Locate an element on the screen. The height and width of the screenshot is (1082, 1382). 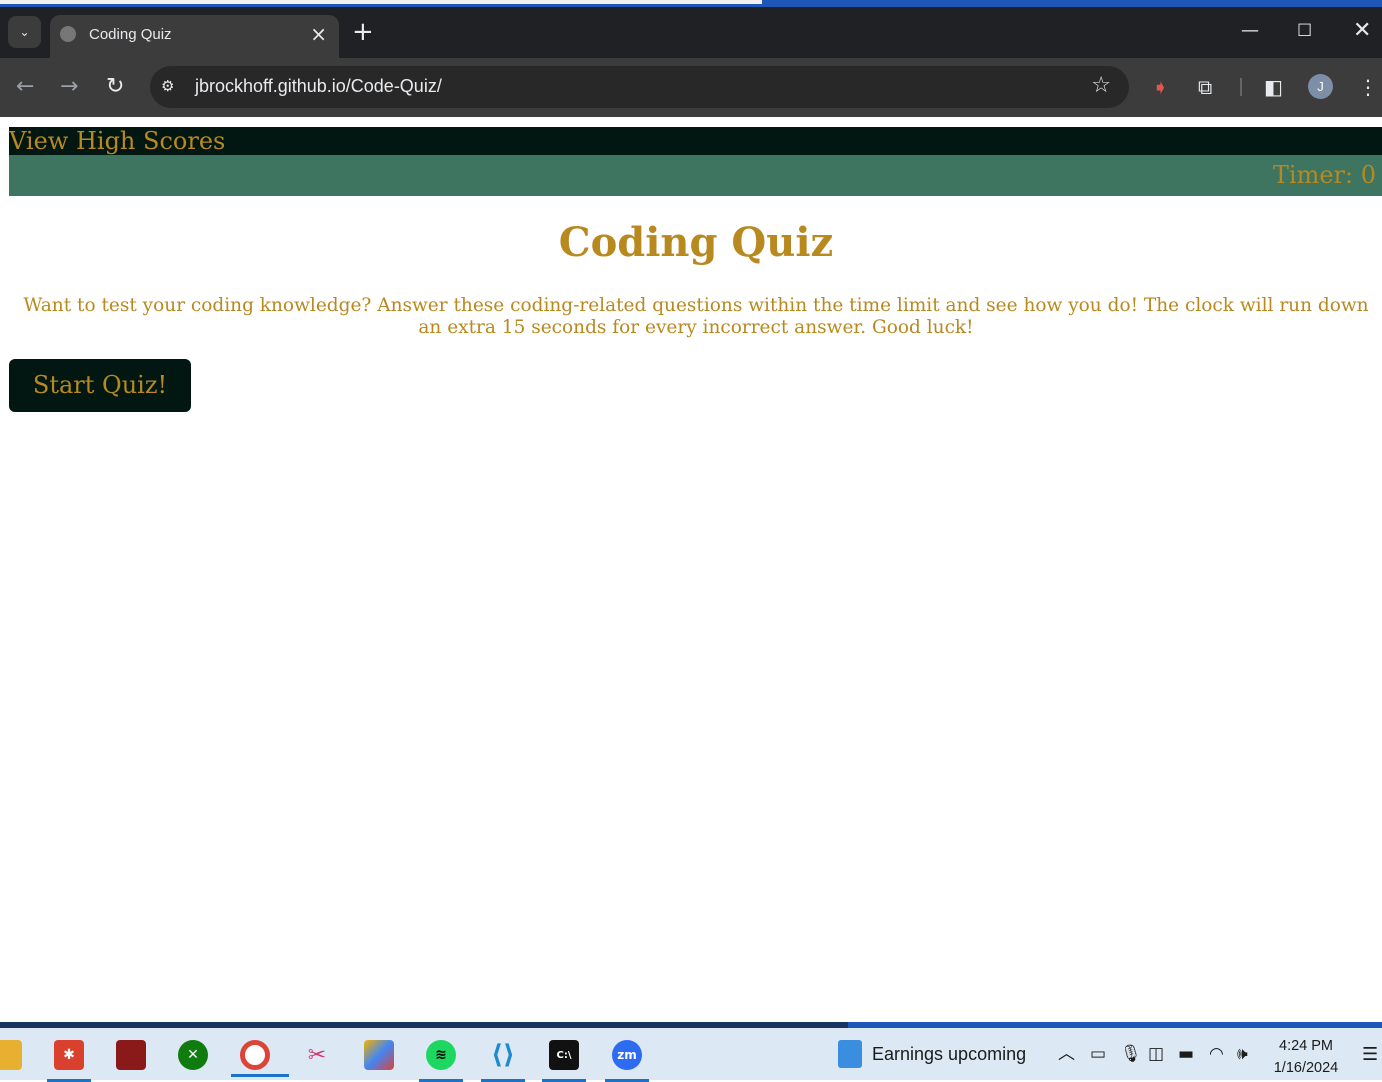
bookmark-star-icon: ☆ is located at coordinates (1101, 85).